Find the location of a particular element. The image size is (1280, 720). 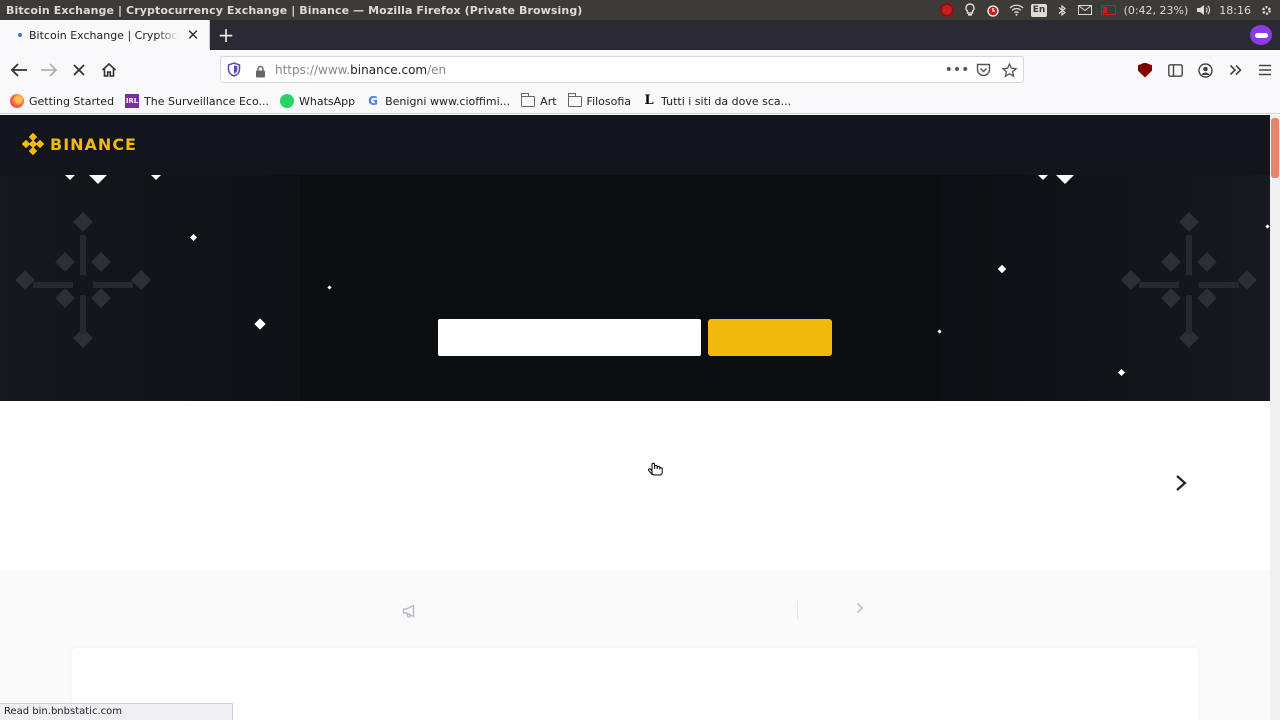

loading-dot-icon is located at coordinates (20, 35).